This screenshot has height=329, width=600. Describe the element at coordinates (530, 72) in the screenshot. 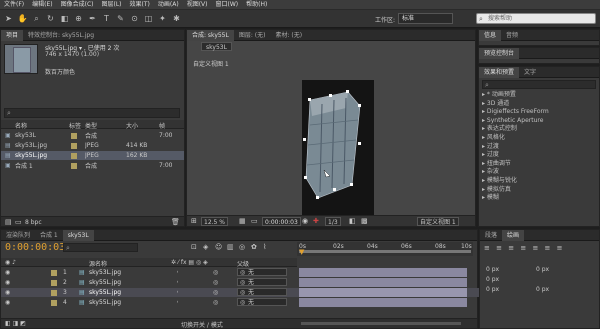

I see `tab-character: 文字` at that location.